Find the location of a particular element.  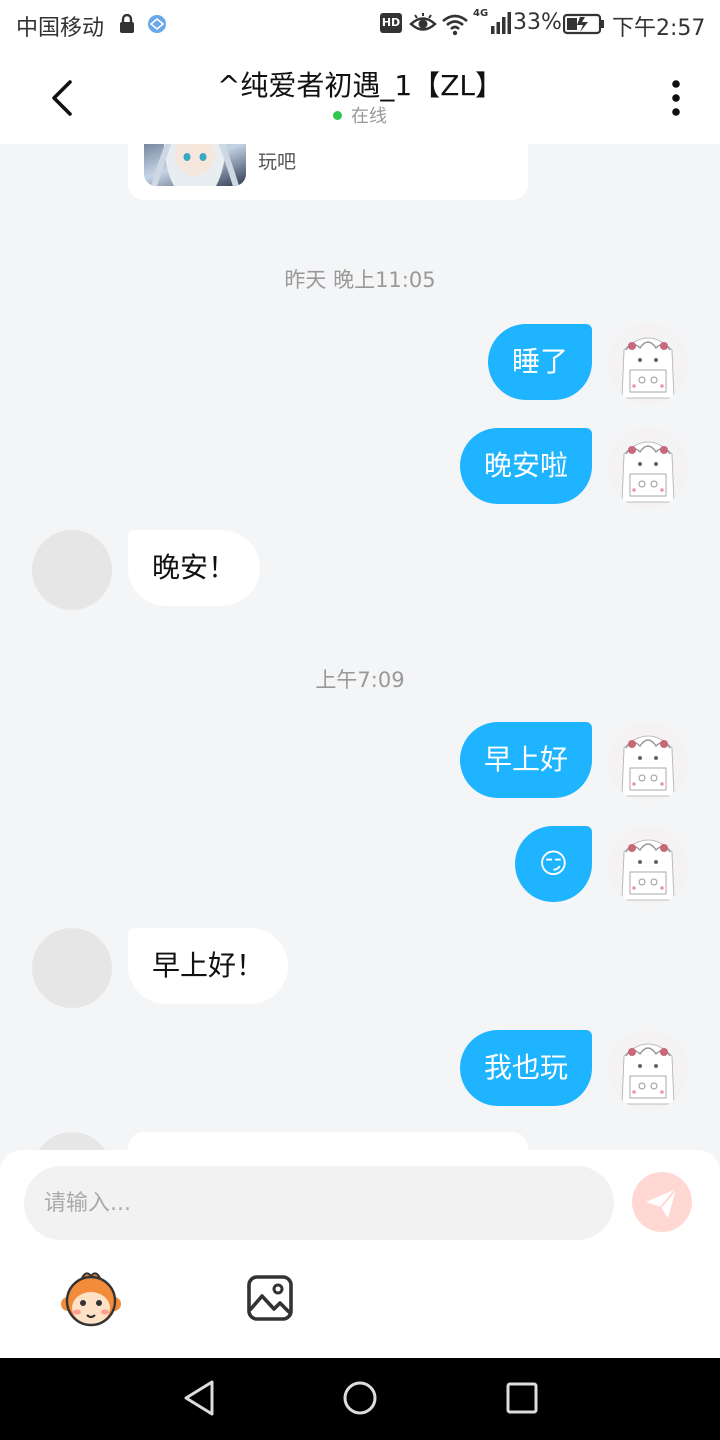

status-bar: 中国移动 HD 4G 33% 下午2:57 is located at coordinates (360, 25).